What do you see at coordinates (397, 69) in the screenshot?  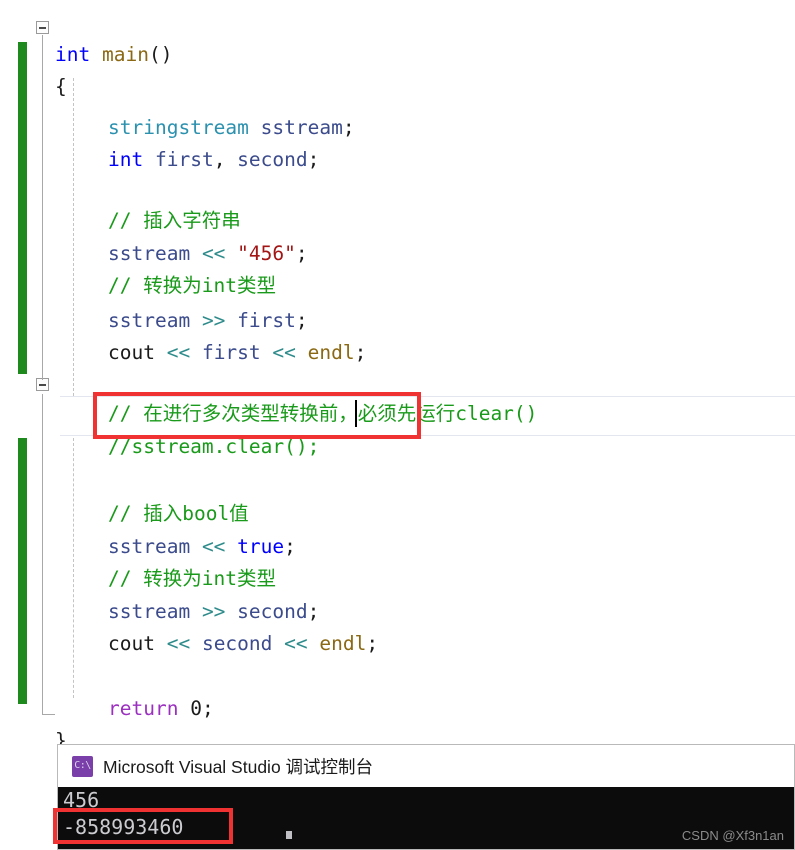 I see `code-line-2: {` at bounding box center [397, 69].